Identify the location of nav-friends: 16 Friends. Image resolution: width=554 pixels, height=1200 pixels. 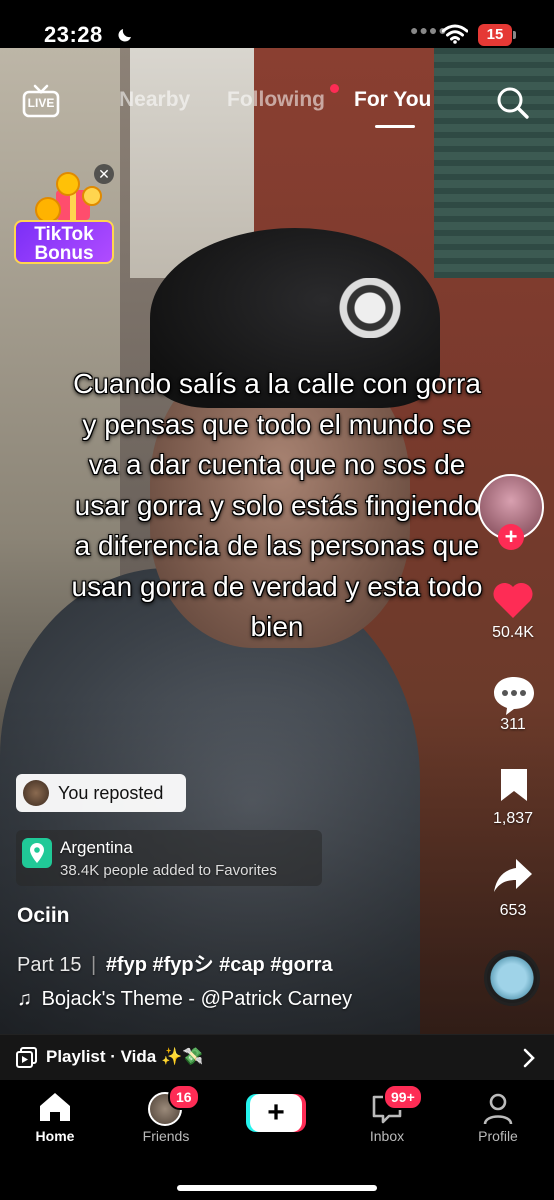
(166, 1116).